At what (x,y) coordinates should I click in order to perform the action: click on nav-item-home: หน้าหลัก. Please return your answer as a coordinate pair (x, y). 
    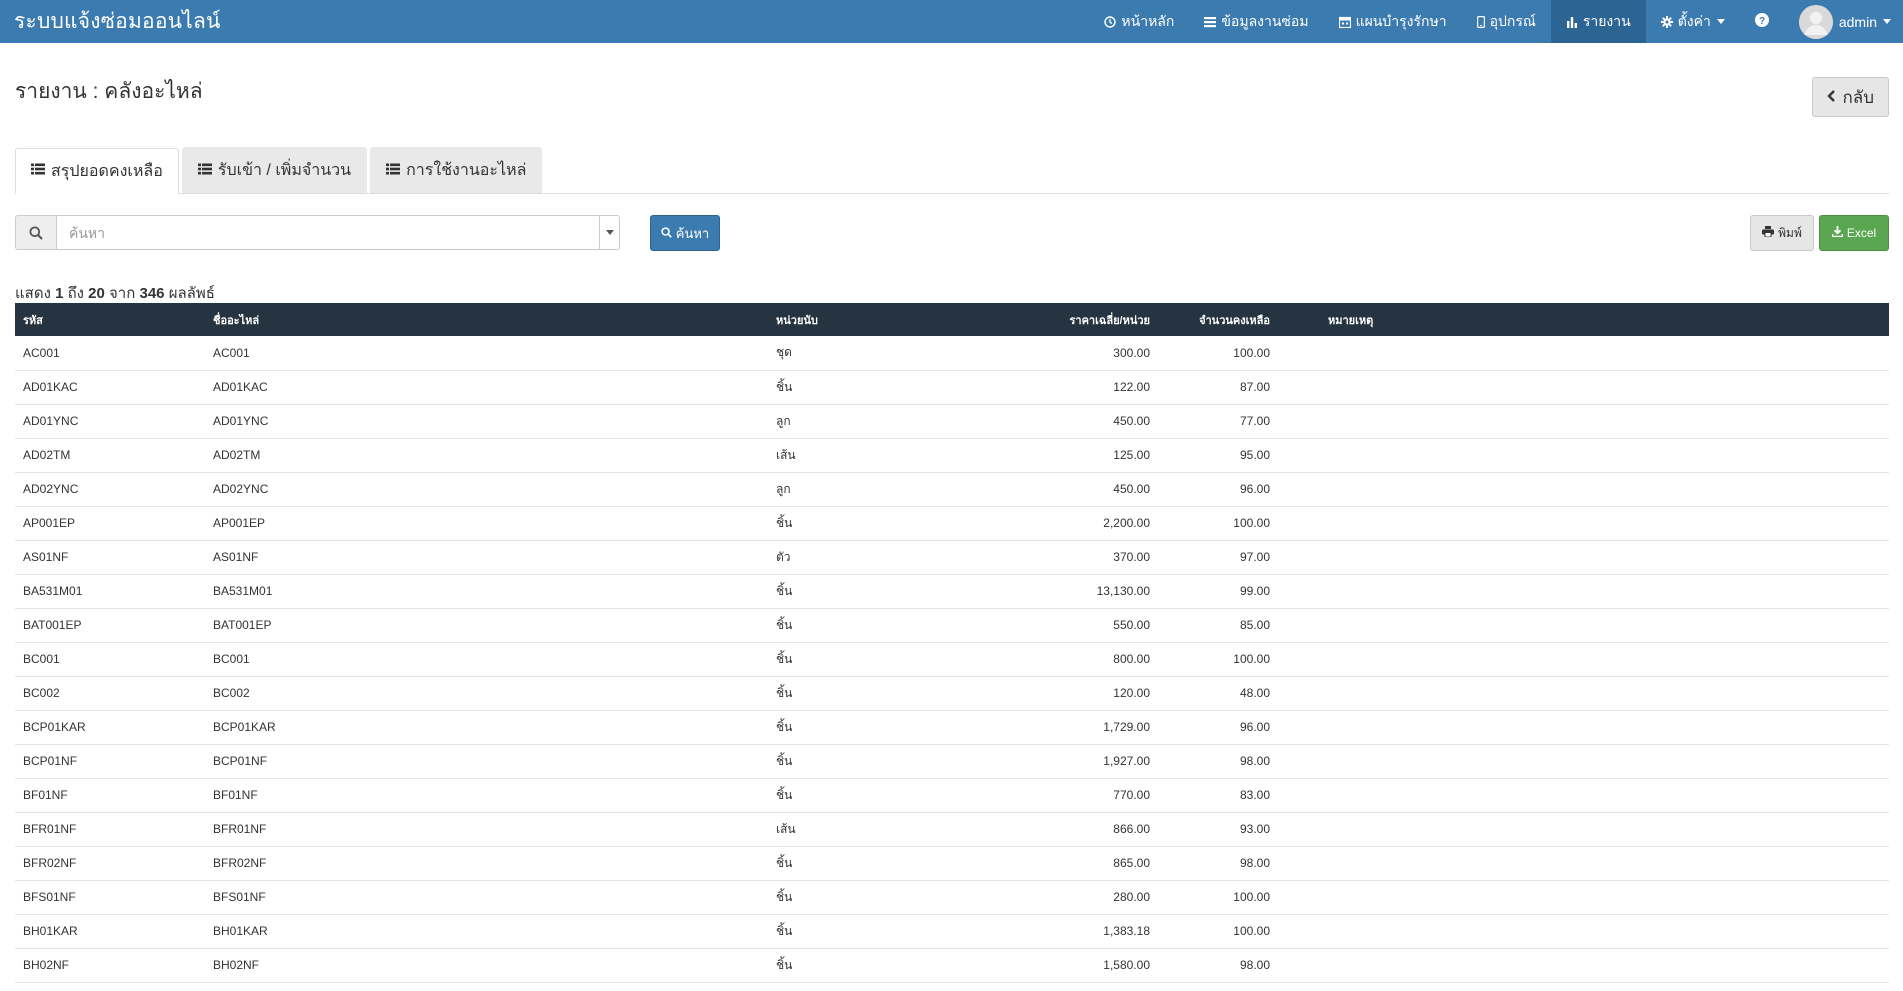
    Looking at the image, I should click on (1139, 21).